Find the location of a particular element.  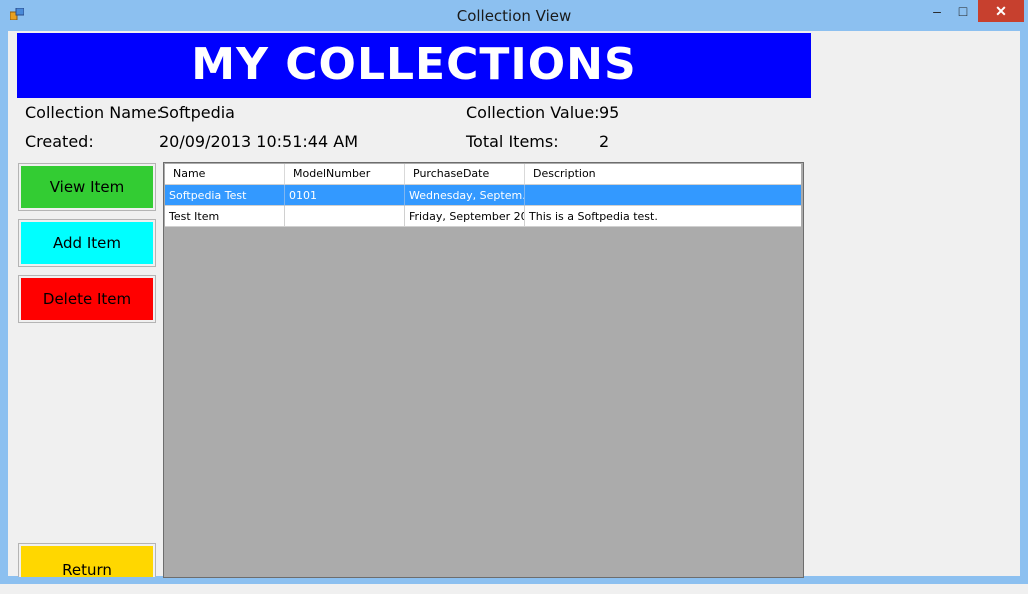

collection-value-value: 95 is located at coordinates (609, 112).